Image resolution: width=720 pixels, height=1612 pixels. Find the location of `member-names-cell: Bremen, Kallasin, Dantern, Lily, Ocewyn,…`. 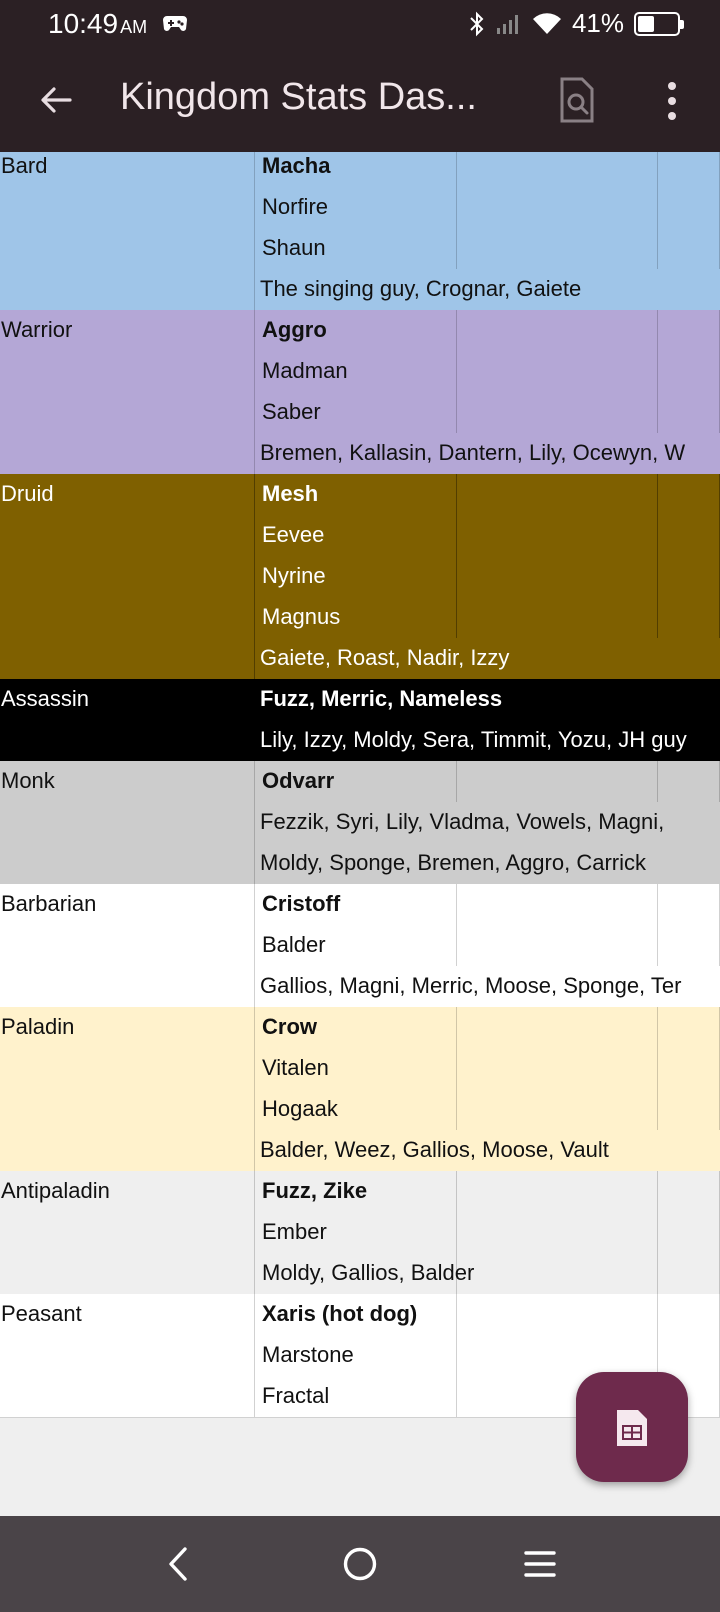

member-names-cell: Bremen, Kallasin, Dantern, Lily, Ocewyn,… is located at coordinates (487, 454).